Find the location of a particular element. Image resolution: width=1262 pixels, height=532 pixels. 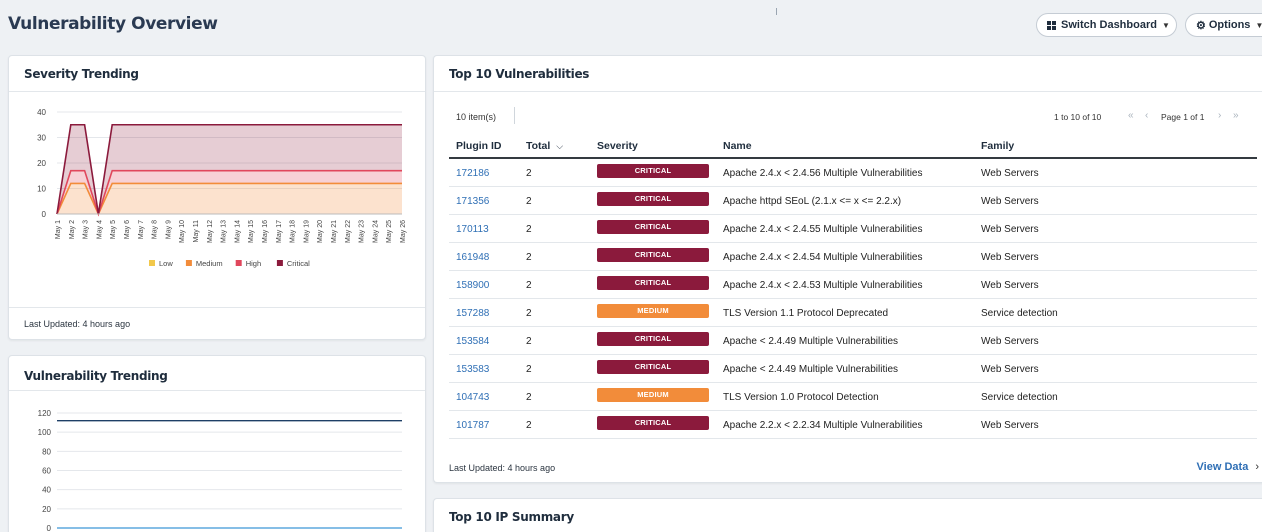

x-tick-label: May 25 is located at coordinates (389, 231).